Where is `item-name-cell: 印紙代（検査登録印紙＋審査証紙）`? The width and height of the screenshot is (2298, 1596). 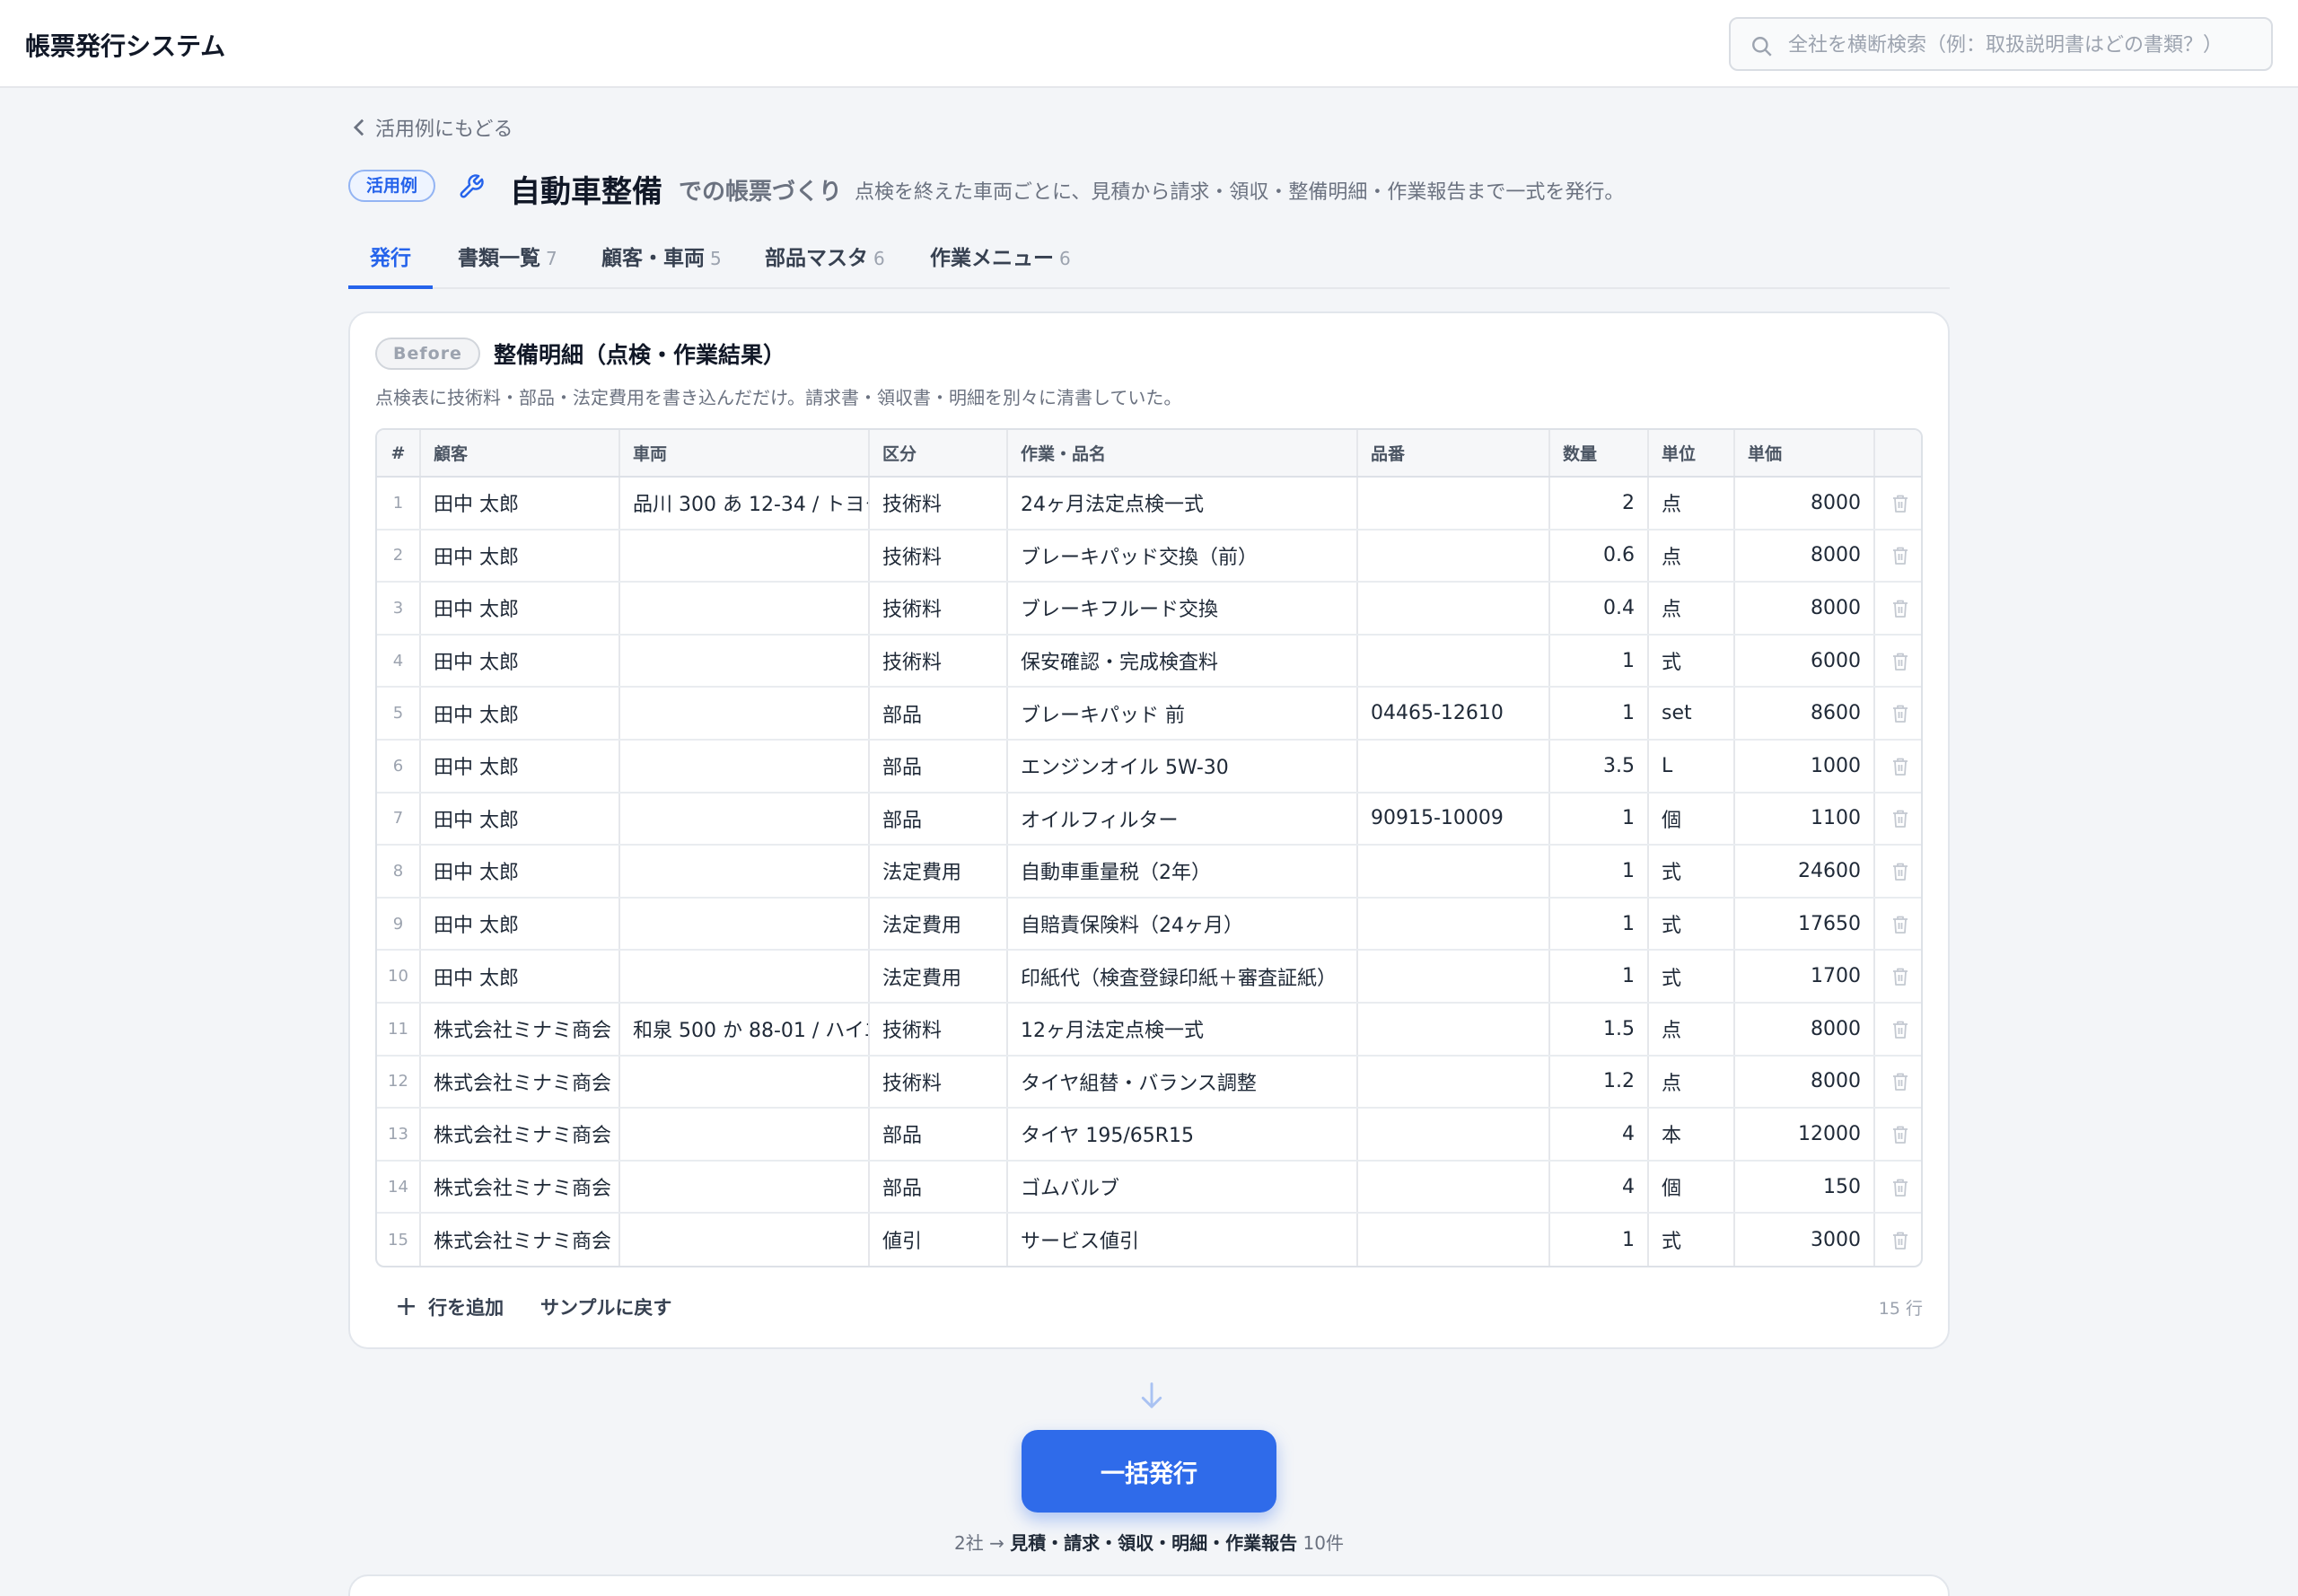 item-name-cell: 印紙代（検査登録印紙＋審査証紙） is located at coordinates (1182, 977).